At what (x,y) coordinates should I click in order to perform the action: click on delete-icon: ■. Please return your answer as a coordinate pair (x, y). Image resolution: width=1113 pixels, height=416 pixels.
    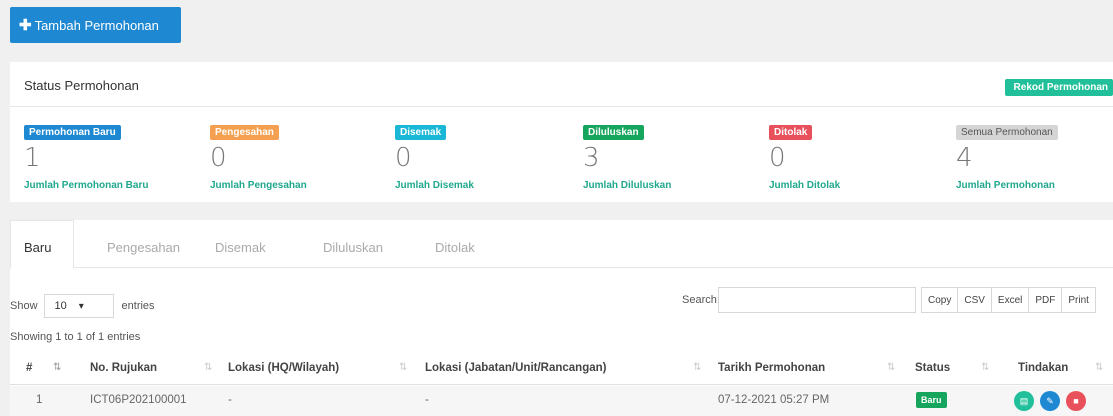
    Looking at the image, I should click on (1076, 401).